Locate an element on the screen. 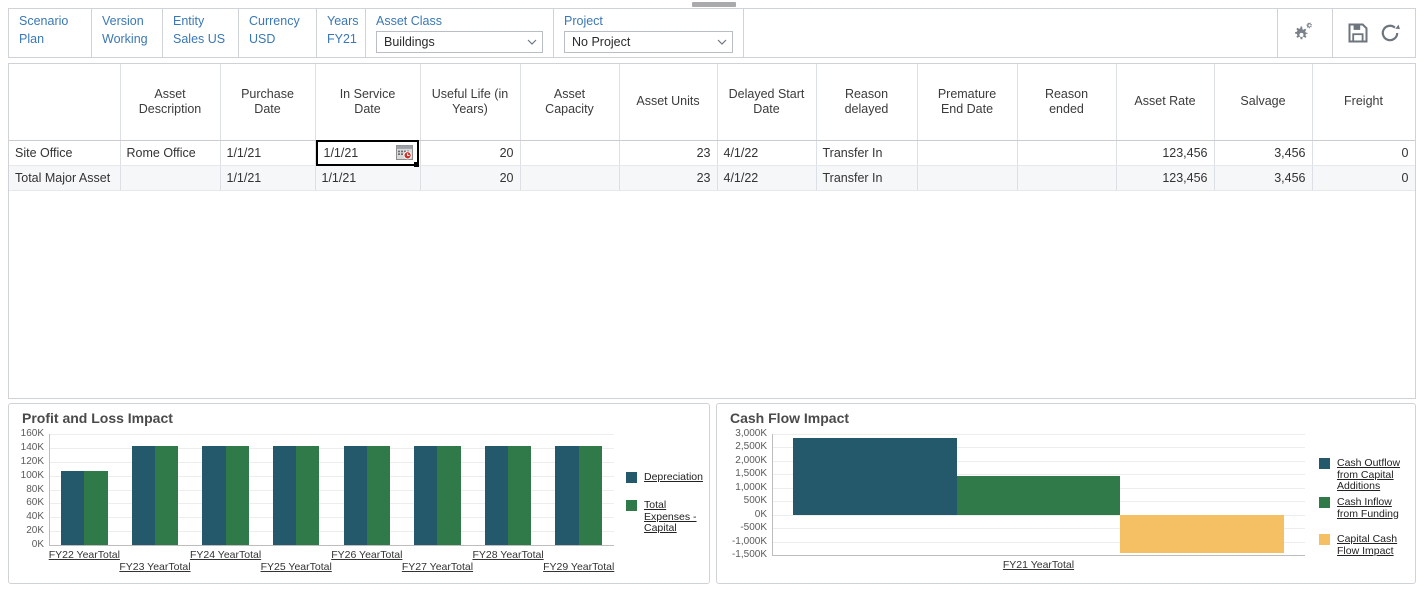 The height and width of the screenshot is (592, 1424). legend-label: Total Expenses - Capital is located at coordinates (674, 517).